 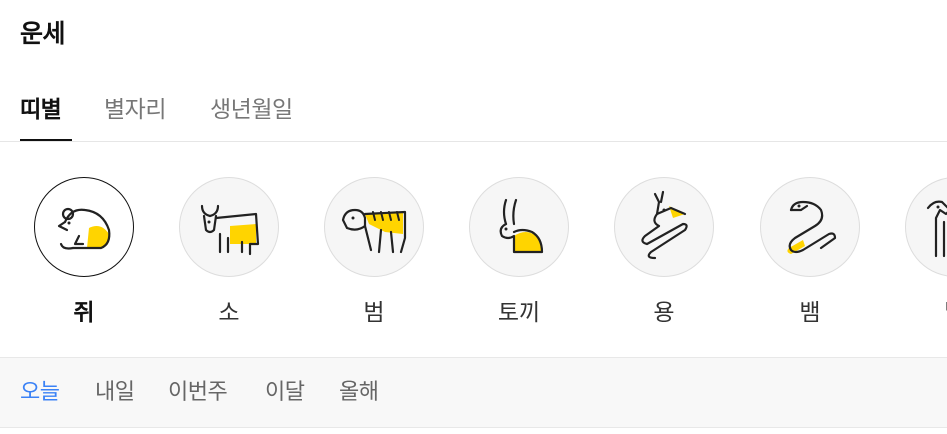 I want to click on zodiac-item-ox: 소, so click(x=230, y=251).